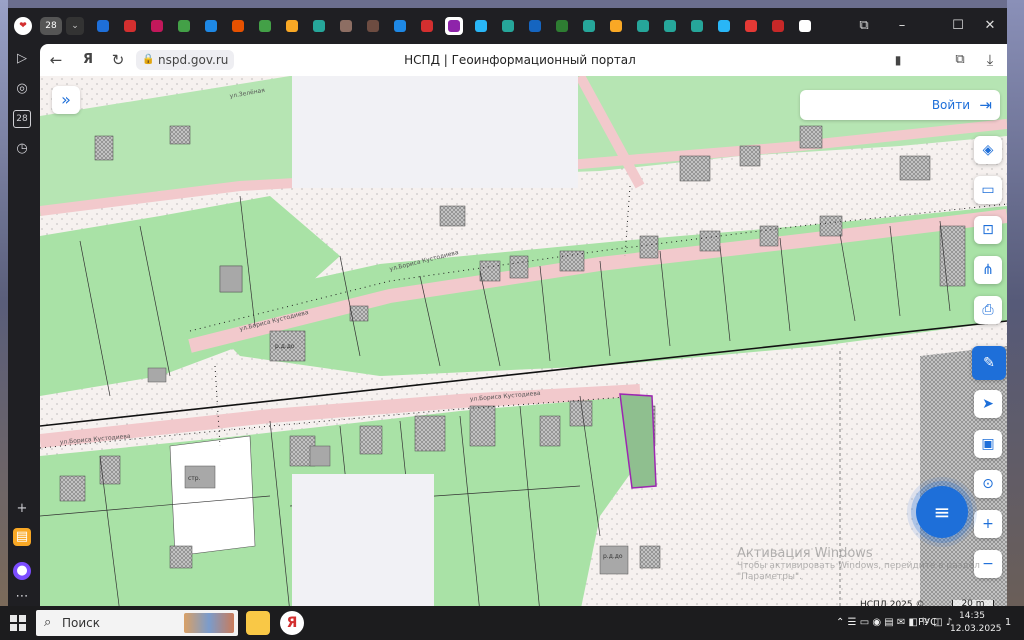 The image size is (1024, 640). What do you see at coordinates (989, 363) in the screenshot?
I see `edit-tool-button: ✎` at bounding box center [989, 363].